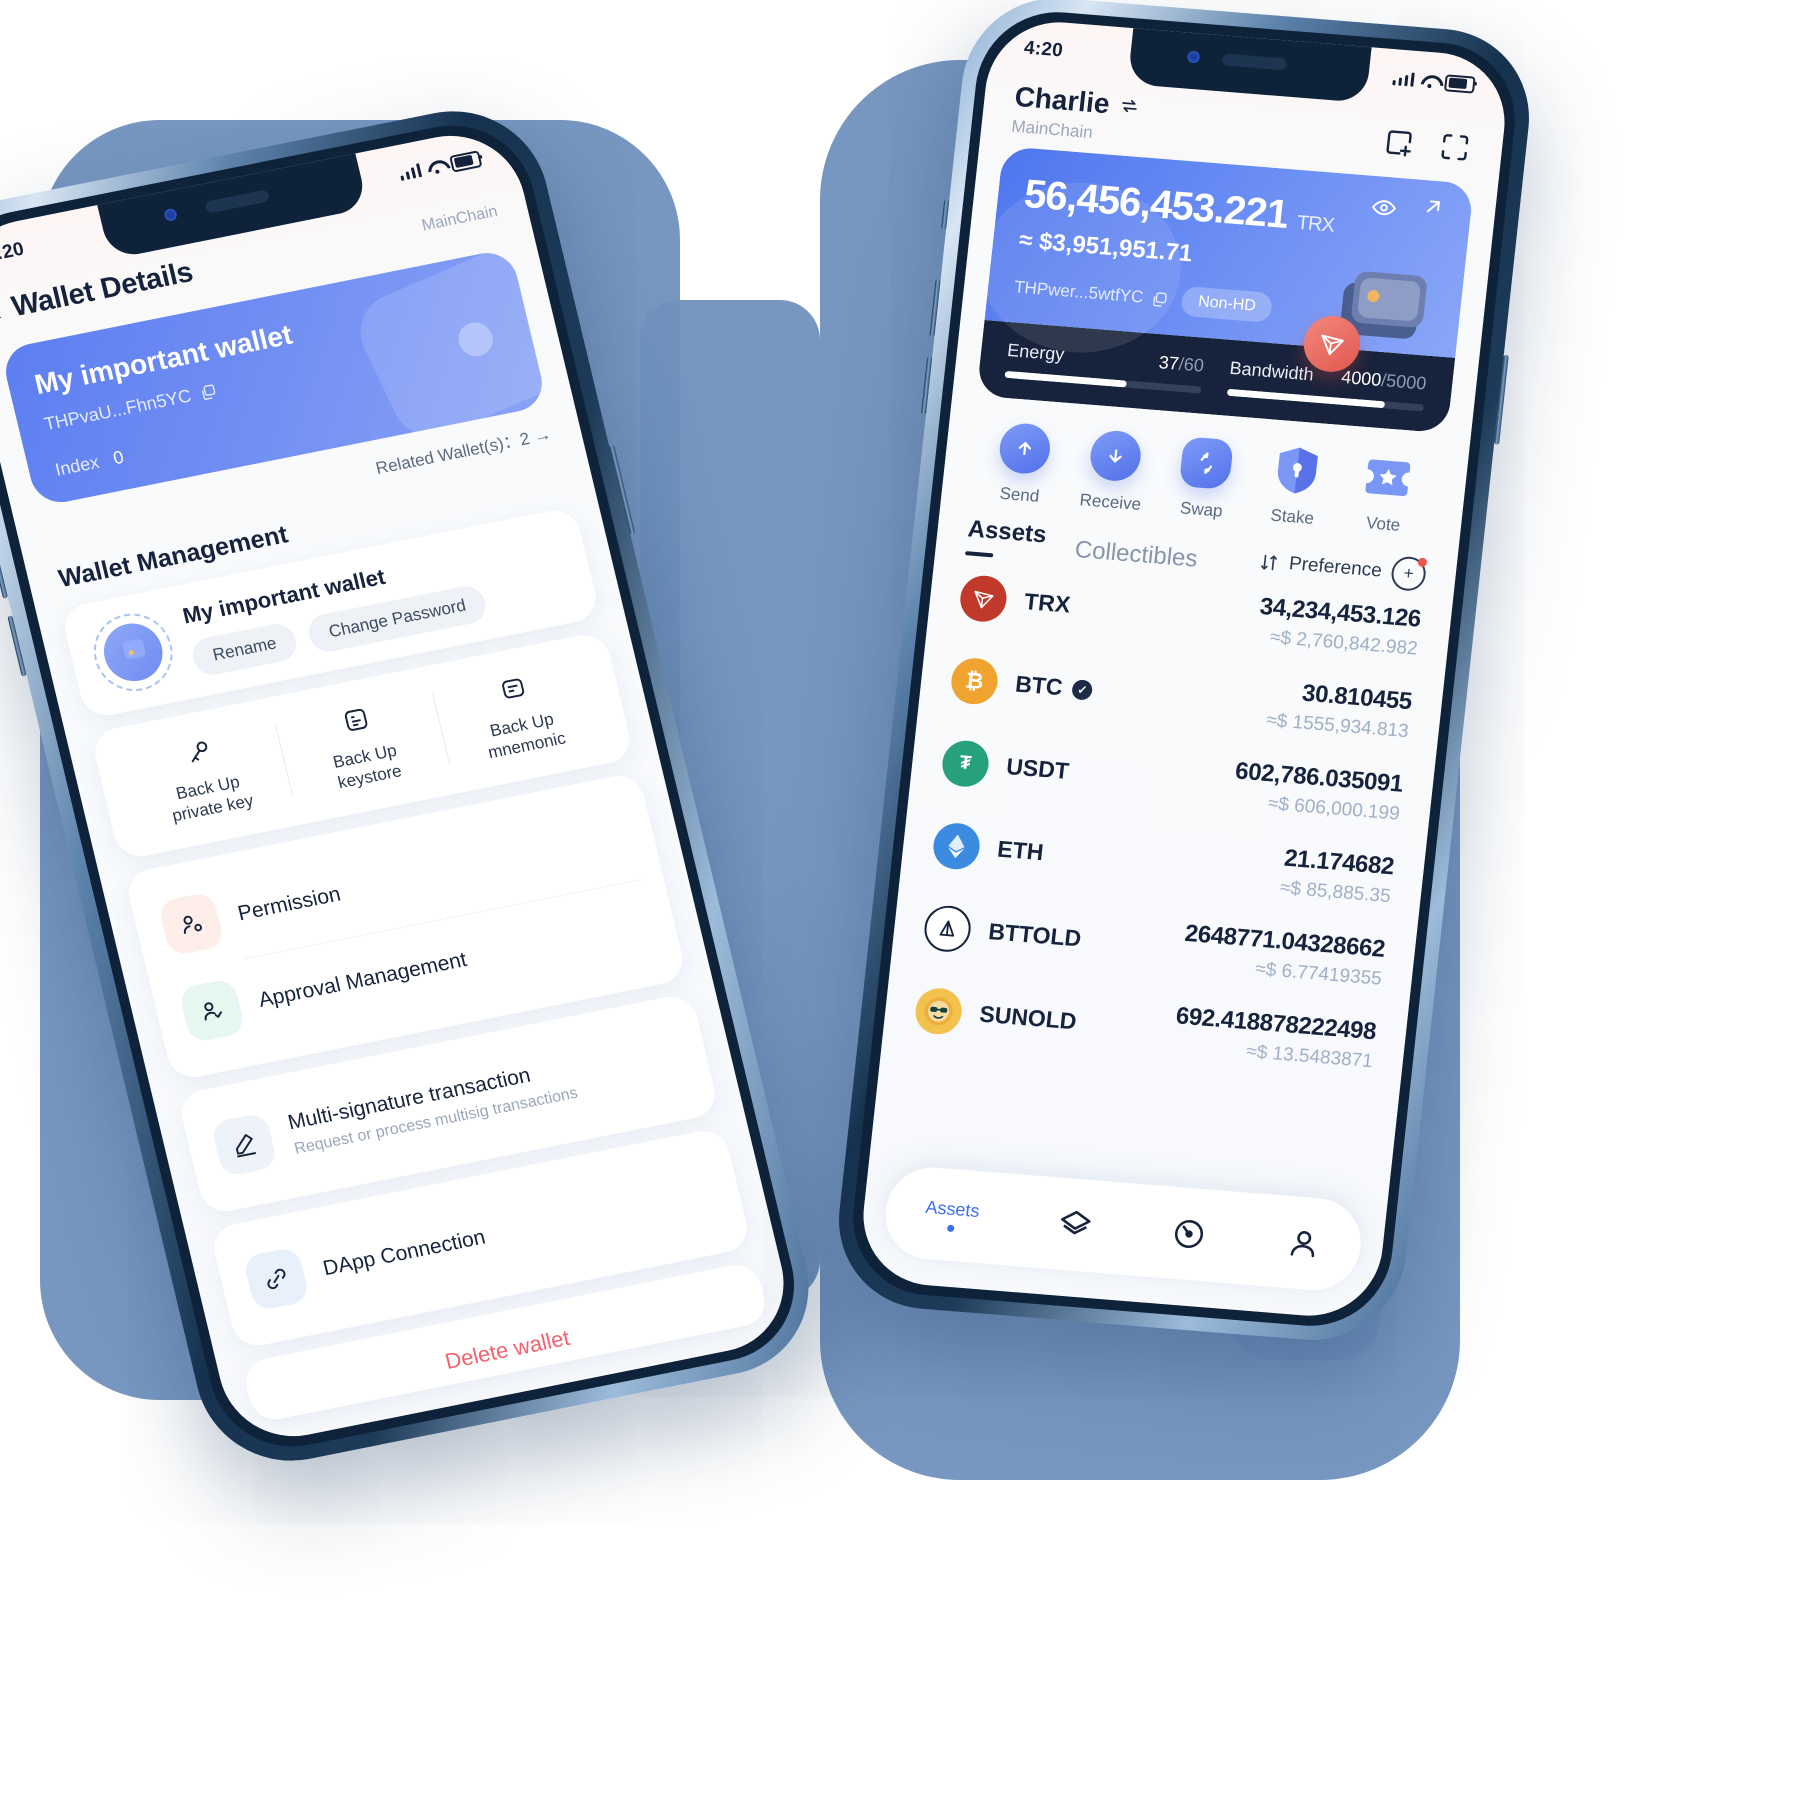  What do you see at coordinates (211, 1010) in the screenshot?
I see `approval-icon` at bounding box center [211, 1010].